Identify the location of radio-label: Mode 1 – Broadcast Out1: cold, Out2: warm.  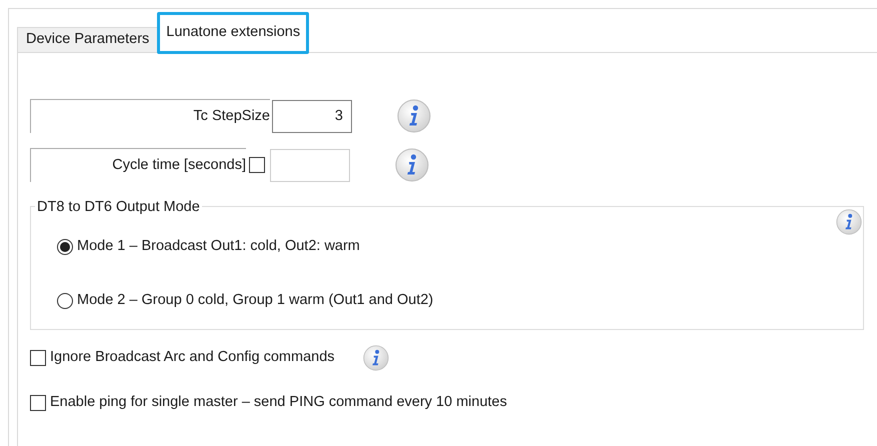
(218, 246).